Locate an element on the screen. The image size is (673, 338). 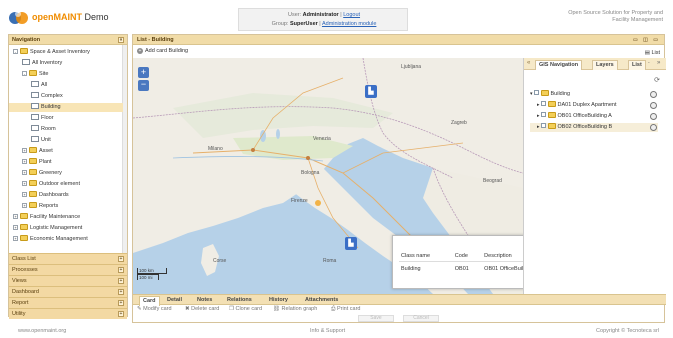
tree-item-all: All is located at coordinates (66, 85).